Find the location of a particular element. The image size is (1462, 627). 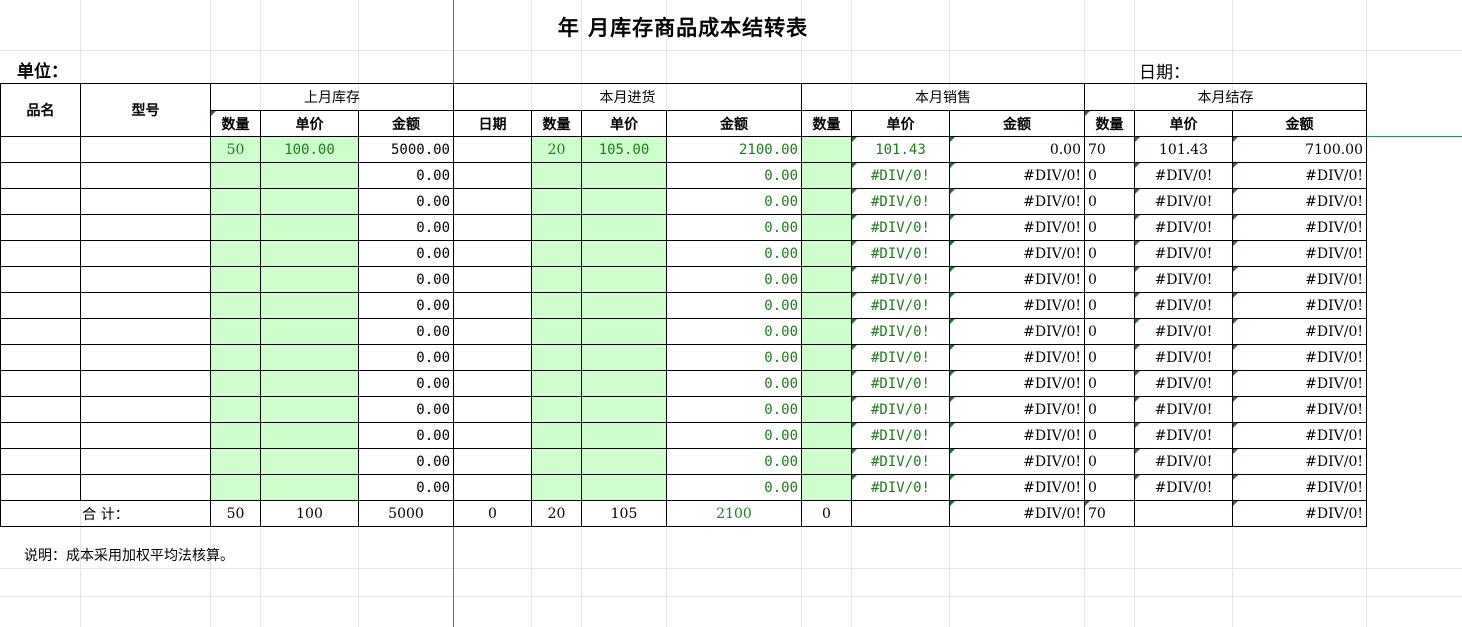

total-cell: #DIV/0! is located at coordinates (1017, 513).